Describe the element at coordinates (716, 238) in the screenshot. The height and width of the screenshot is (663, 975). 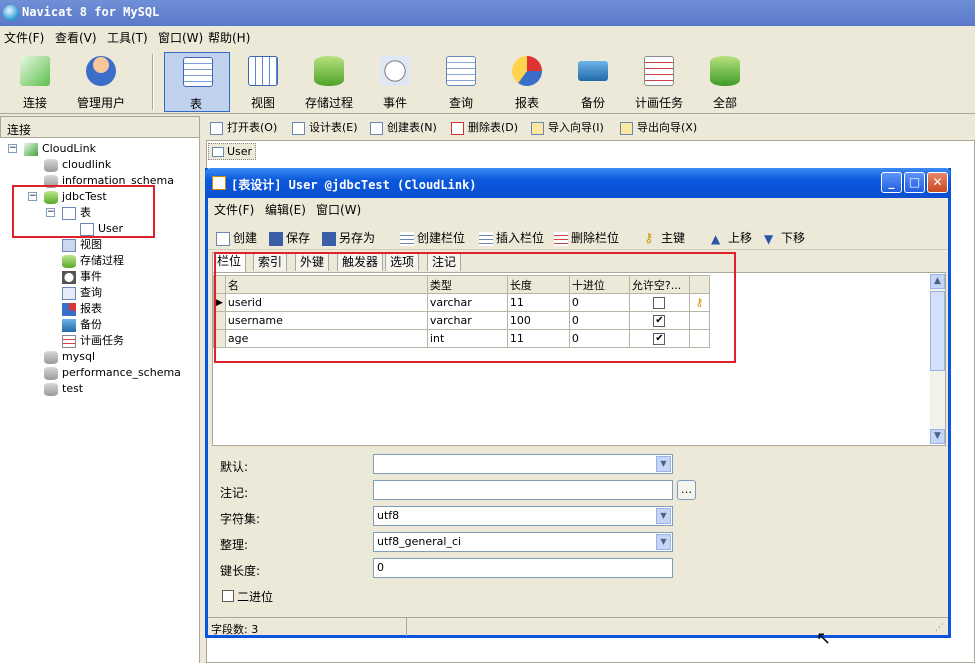
I see `arrow-up-icon: ▲` at that location.